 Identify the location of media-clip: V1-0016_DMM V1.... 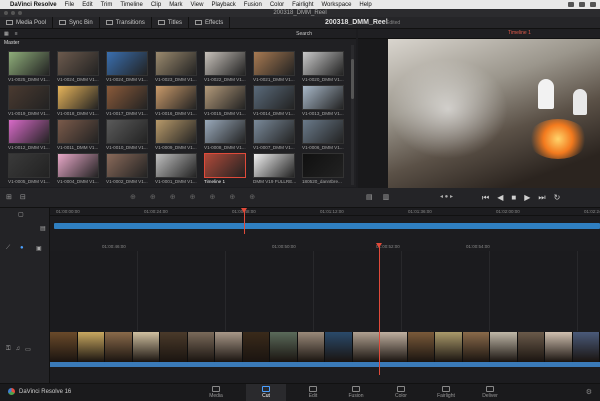
(177, 101).